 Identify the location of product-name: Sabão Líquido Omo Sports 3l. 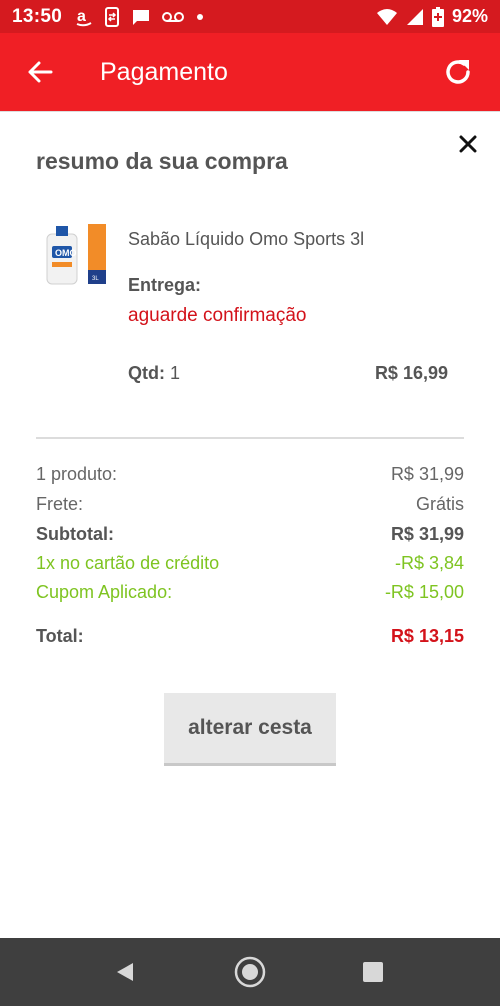
(246, 239).